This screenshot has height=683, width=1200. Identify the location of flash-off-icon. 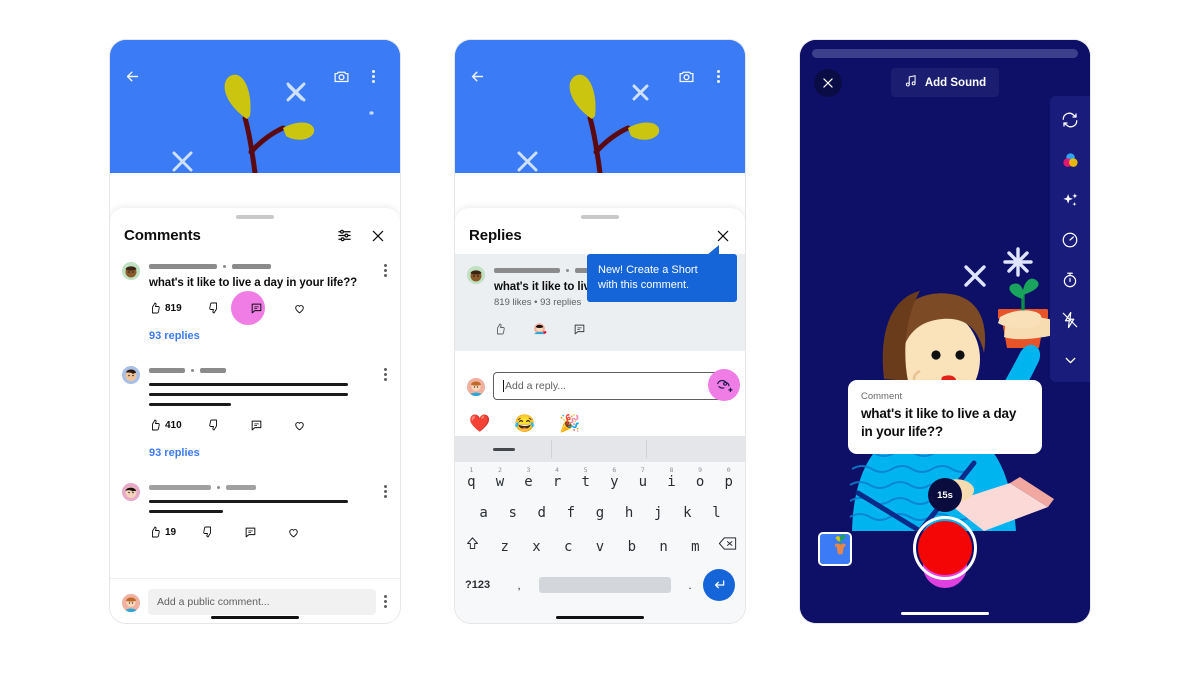
(1070, 320).